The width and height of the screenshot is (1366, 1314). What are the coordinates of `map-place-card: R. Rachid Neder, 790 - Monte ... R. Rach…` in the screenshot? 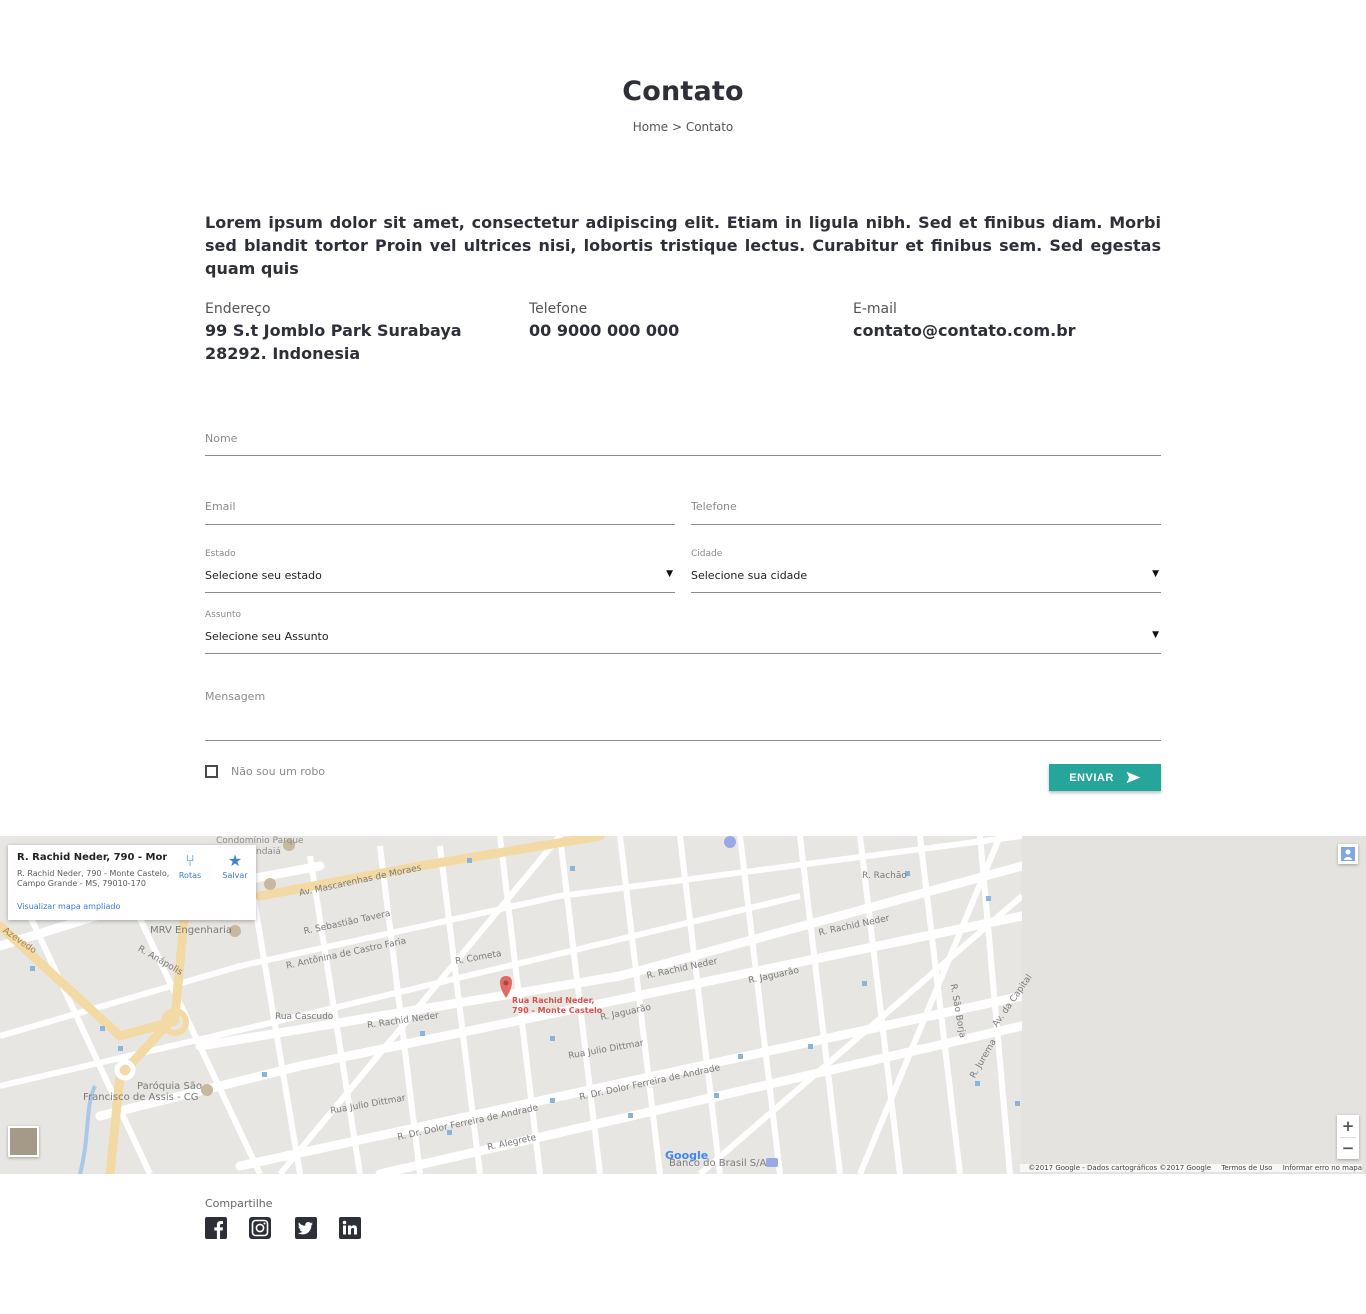 It's located at (132, 882).